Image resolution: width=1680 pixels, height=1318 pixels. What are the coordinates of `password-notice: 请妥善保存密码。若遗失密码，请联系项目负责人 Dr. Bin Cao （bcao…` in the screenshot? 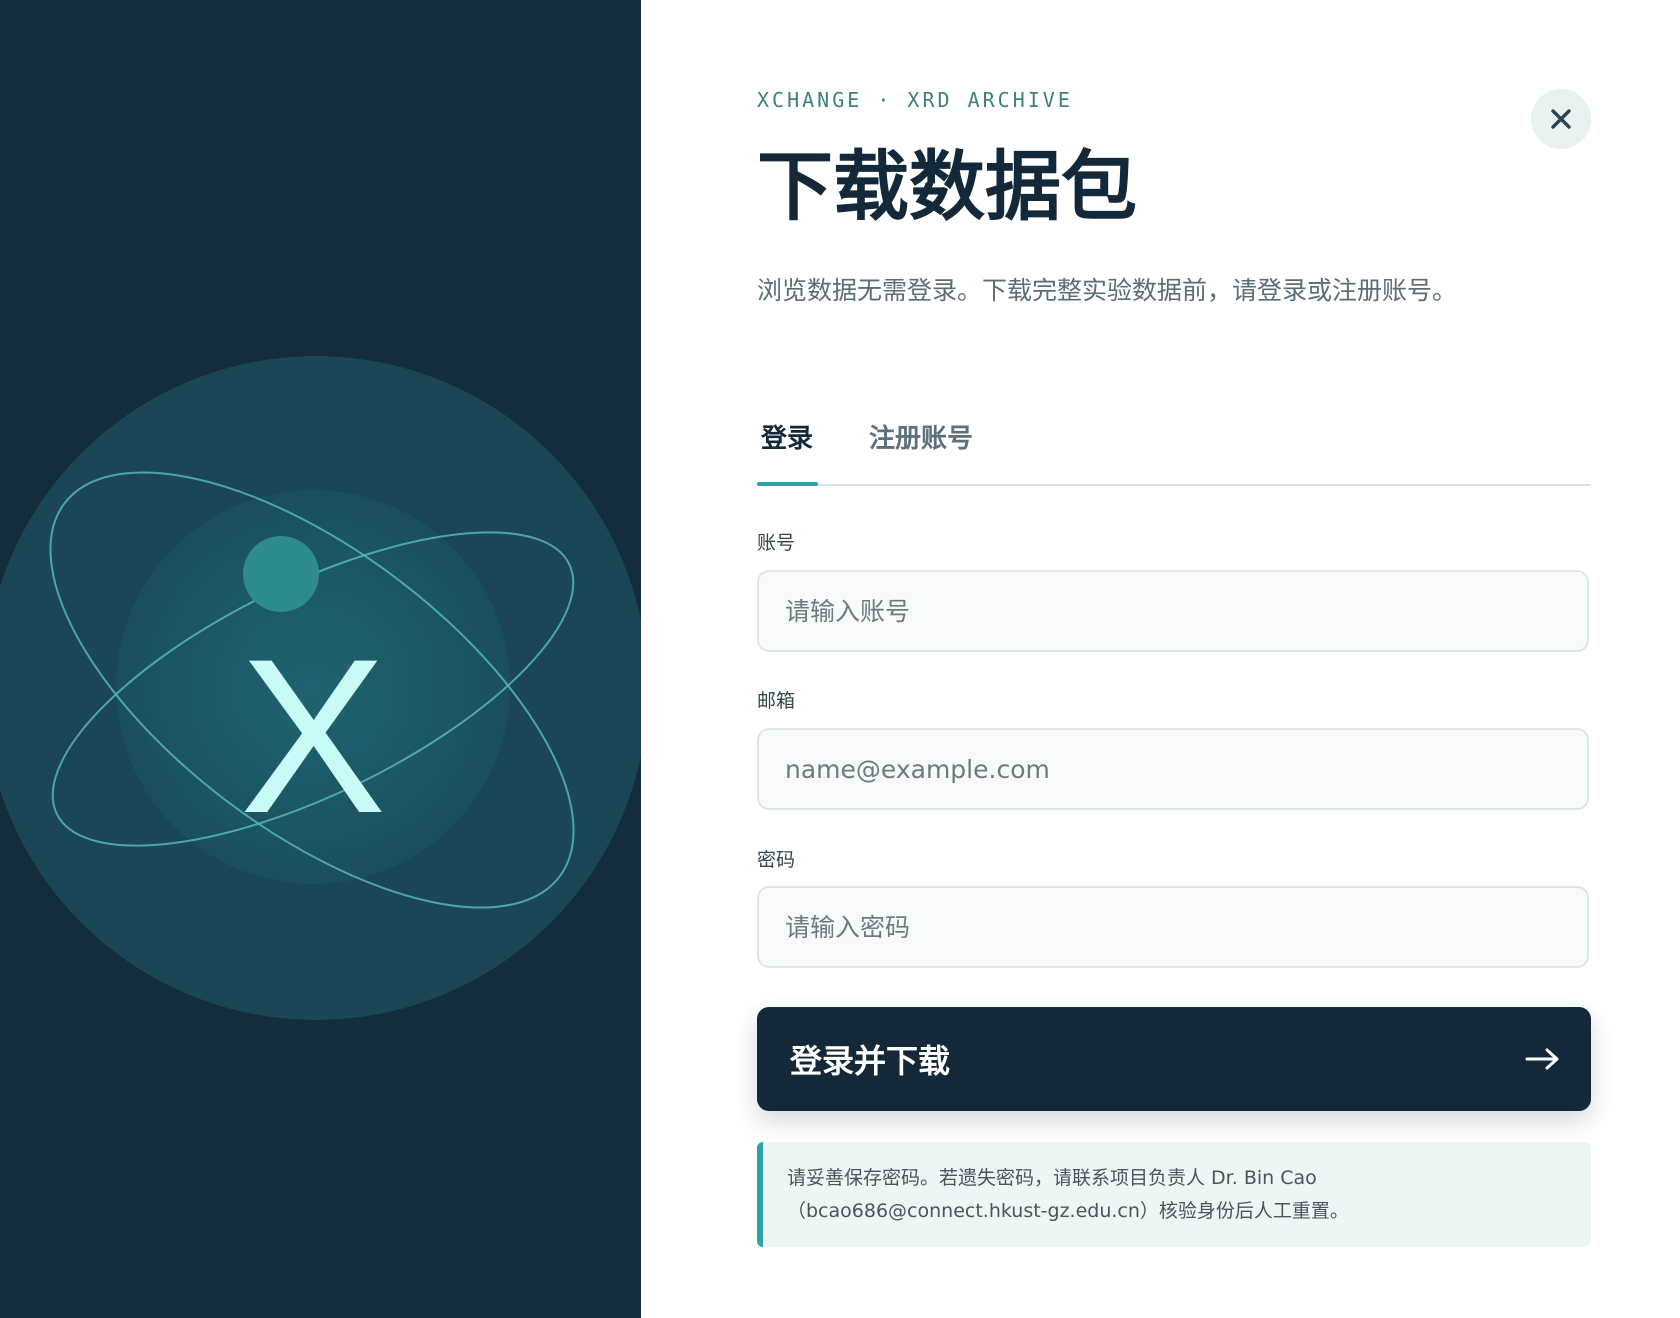 It's located at (1174, 1194).